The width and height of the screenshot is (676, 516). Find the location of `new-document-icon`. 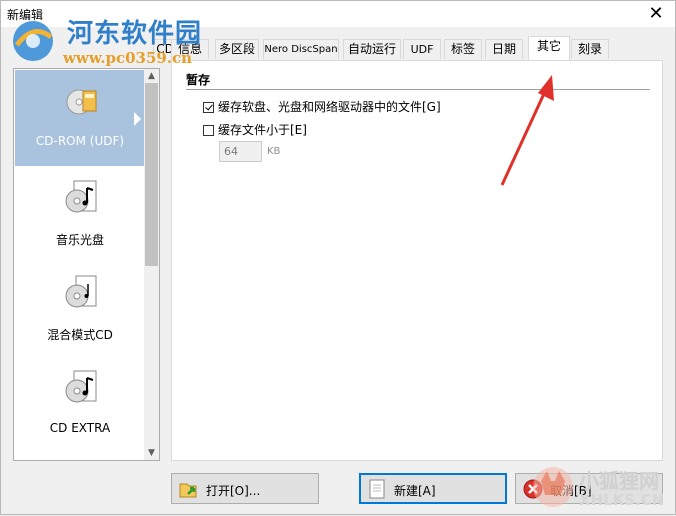

new-document-icon is located at coordinates (377, 489).